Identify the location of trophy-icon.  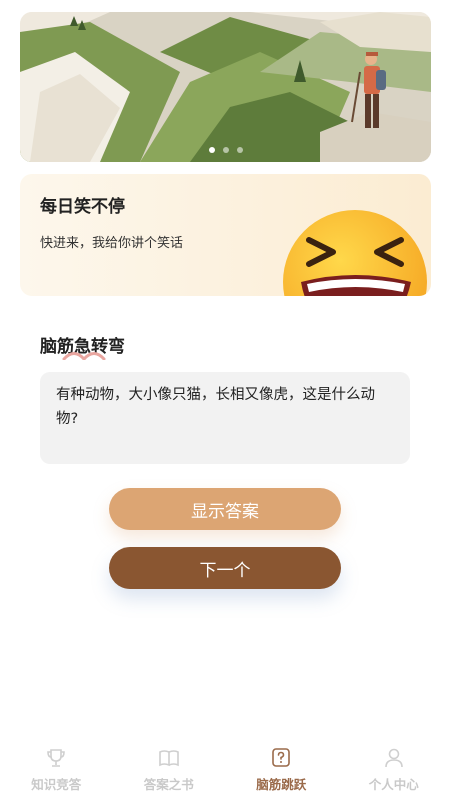
(56, 758).